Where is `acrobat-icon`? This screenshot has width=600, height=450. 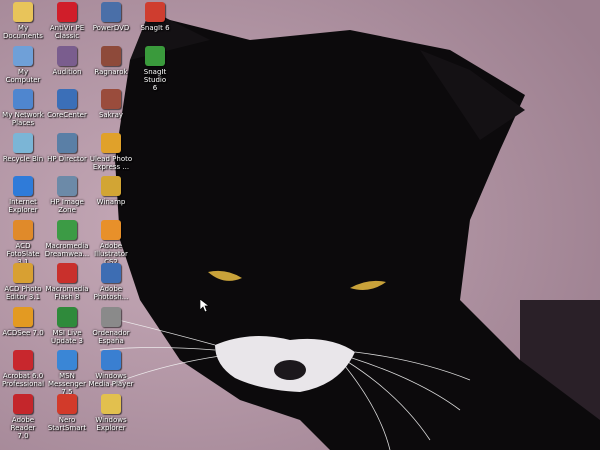
acrobat-icon is located at coordinates (23, 360).